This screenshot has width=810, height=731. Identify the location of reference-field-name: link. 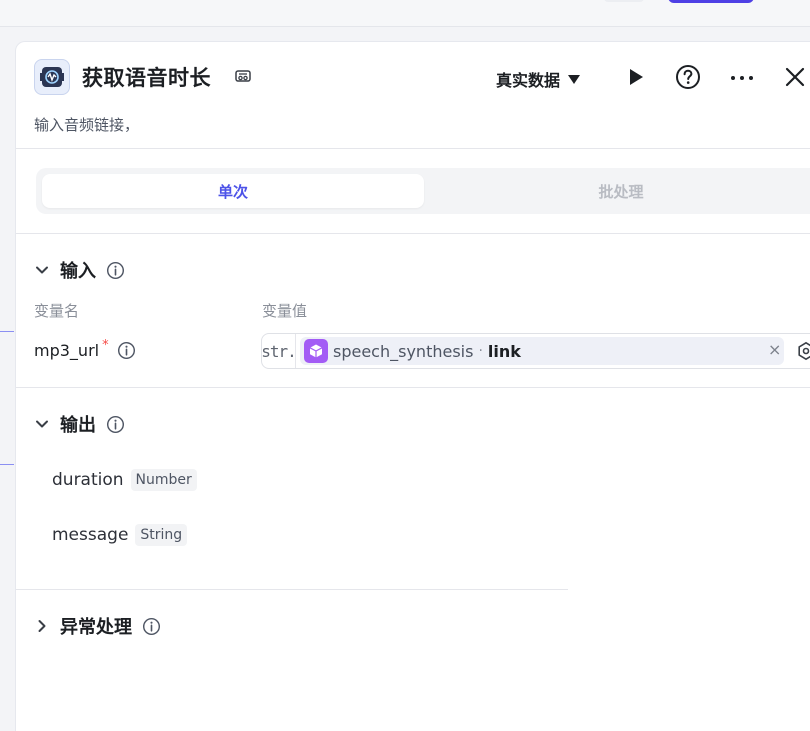
(504, 351).